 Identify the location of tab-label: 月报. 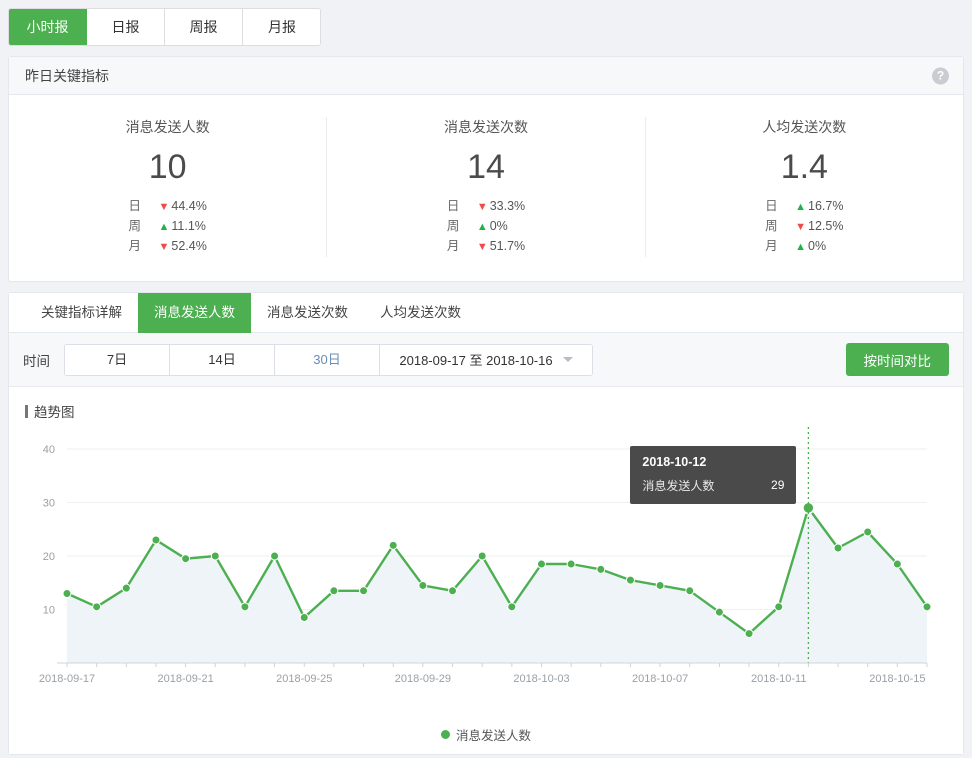
(282, 27).